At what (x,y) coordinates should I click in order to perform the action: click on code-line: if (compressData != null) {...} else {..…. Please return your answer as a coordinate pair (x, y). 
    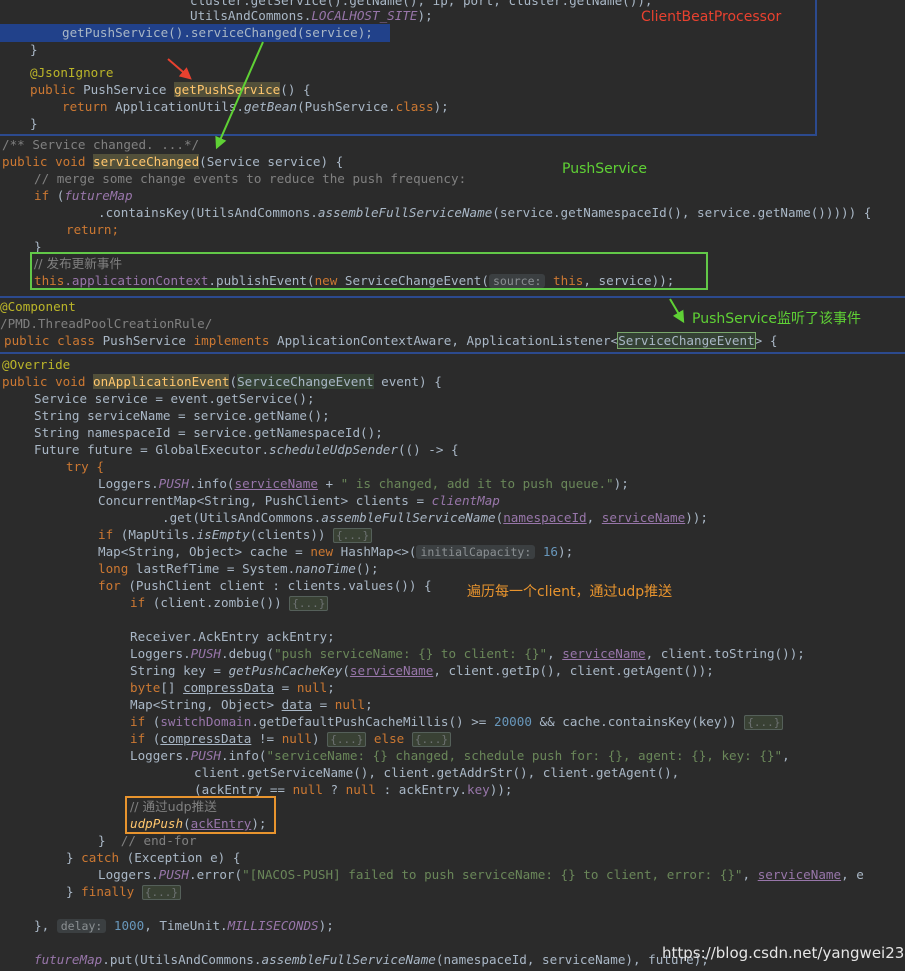
    Looking at the image, I should click on (290, 738).